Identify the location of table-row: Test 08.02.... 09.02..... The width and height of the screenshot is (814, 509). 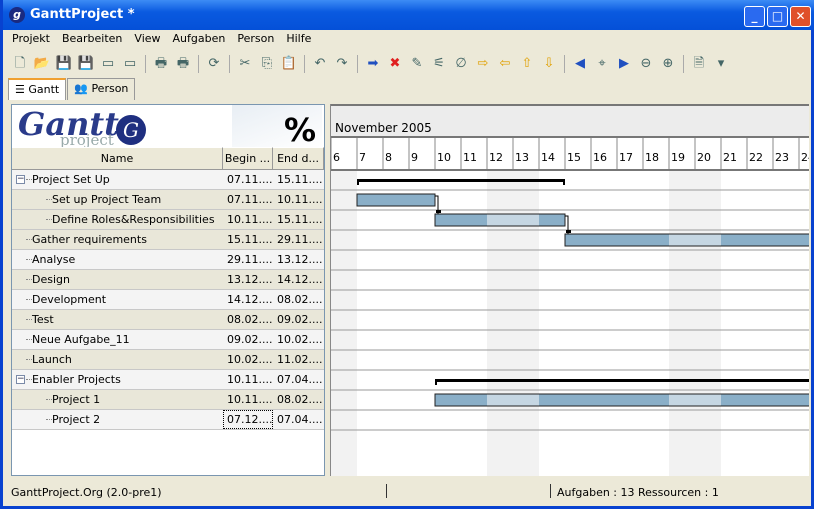
(168, 320).